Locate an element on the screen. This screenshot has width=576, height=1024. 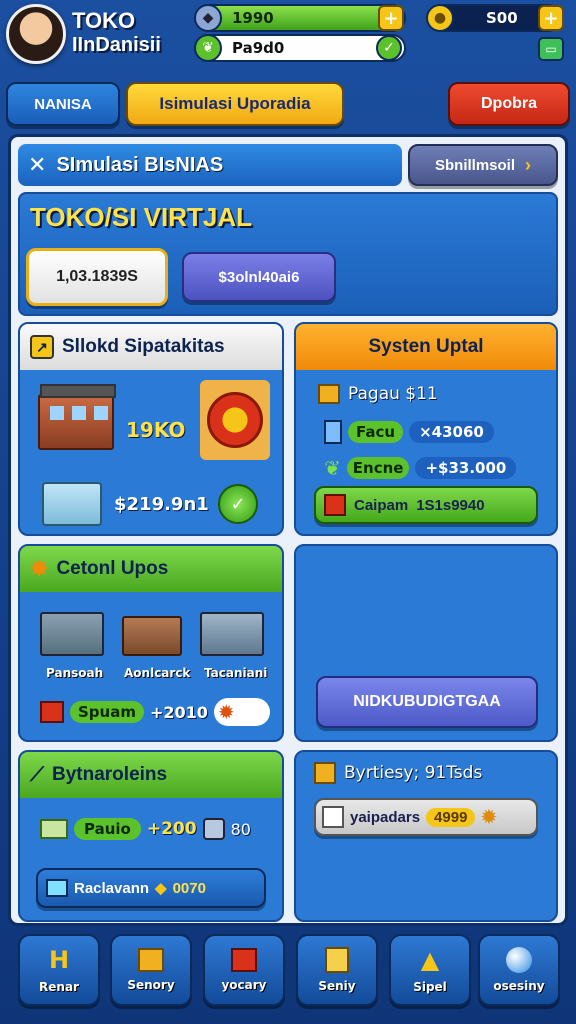
system-row2-label: Encne is located at coordinates (378, 468).